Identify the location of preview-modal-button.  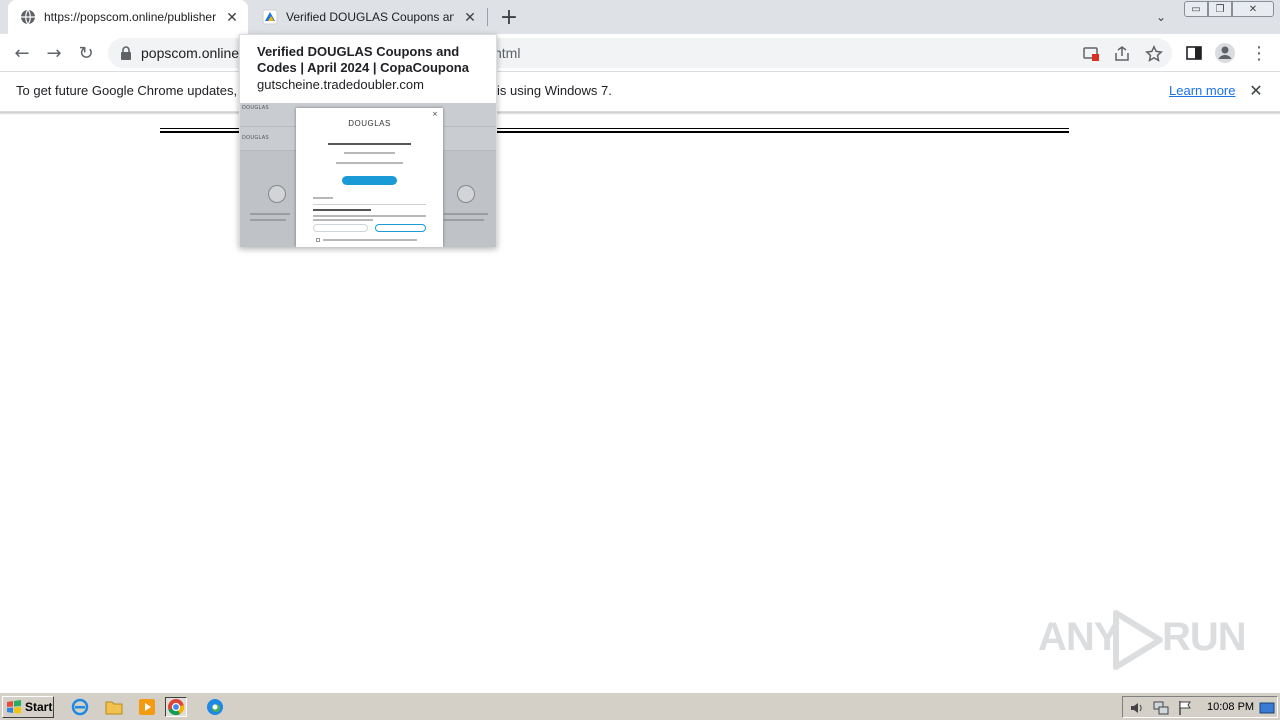
(369, 180).